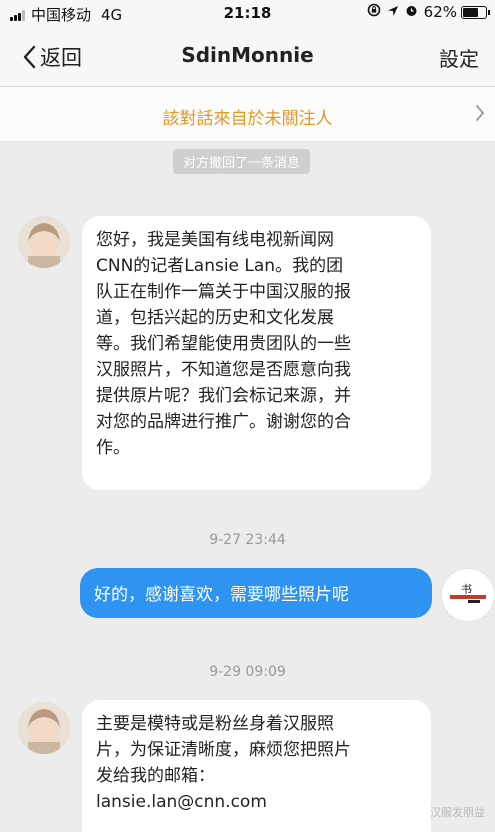 Image resolution: width=495 pixels, height=832 pixels. Describe the element at coordinates (247, 540) in the screenshot. I see `message-timestamp: 9-27 23:44` at that location.